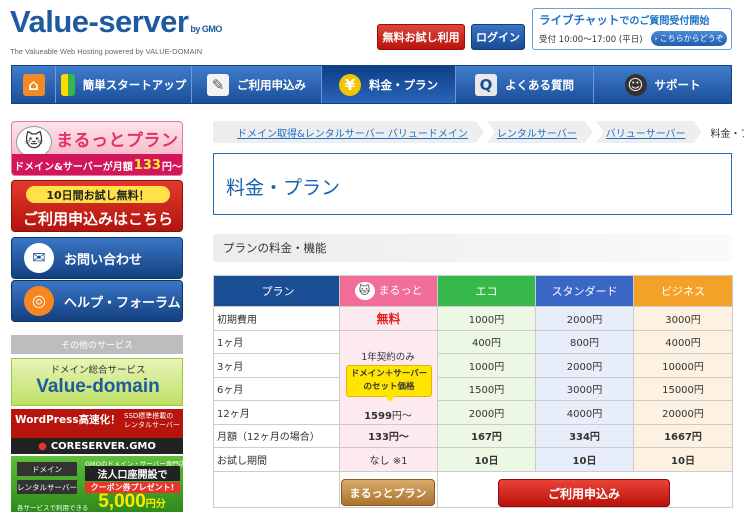 The height and width of the screenshot is (512, 744). Describe the element at coordinates (276, 489) in the screenshot. I see `empty-cell` at that location.